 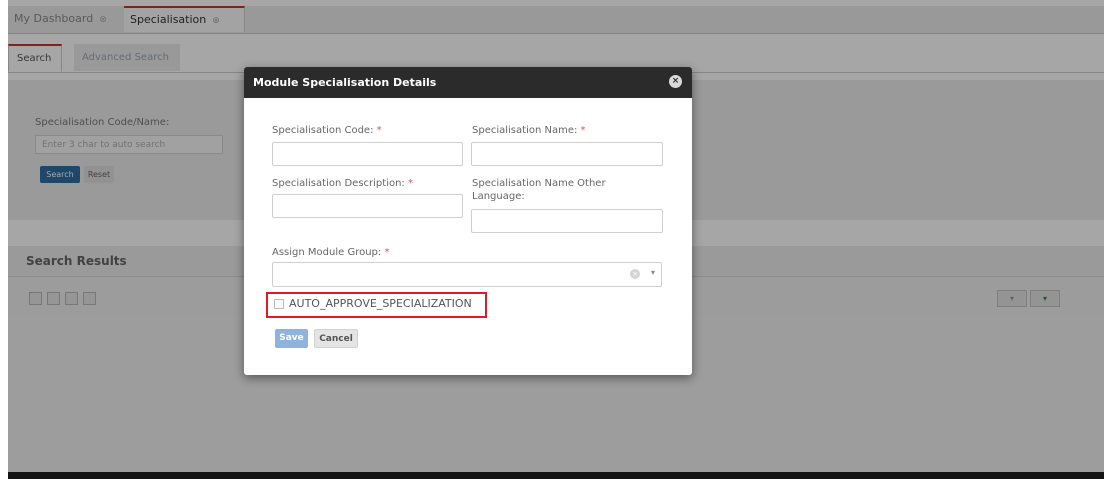 I want to click on specialisation-name-input, so click(x=567, y=154).